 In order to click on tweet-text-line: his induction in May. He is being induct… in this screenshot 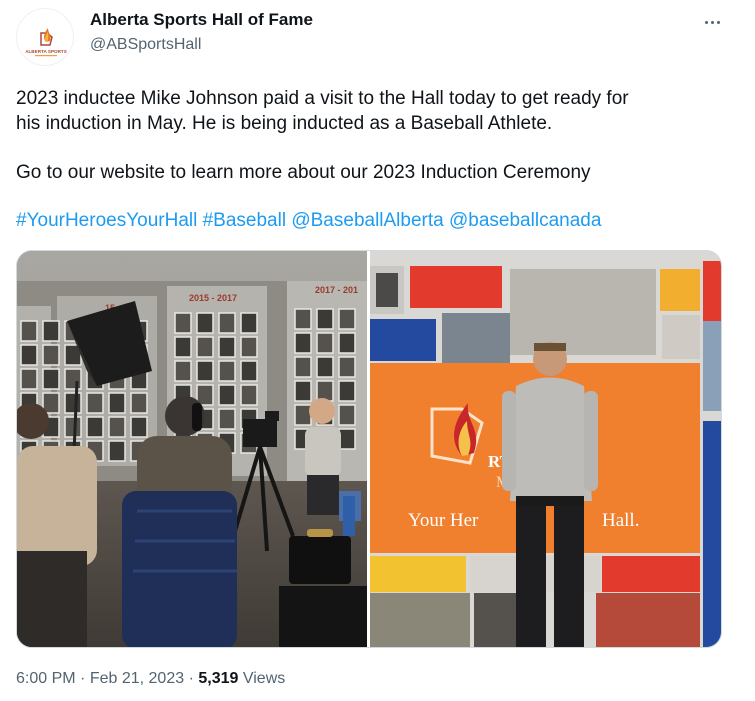, I will do `click(284, 123)`.